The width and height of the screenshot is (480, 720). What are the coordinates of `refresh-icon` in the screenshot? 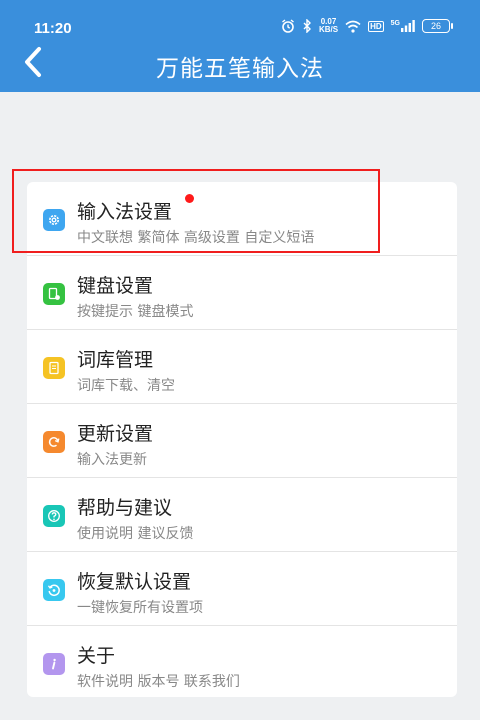 It's located at (54, 442).